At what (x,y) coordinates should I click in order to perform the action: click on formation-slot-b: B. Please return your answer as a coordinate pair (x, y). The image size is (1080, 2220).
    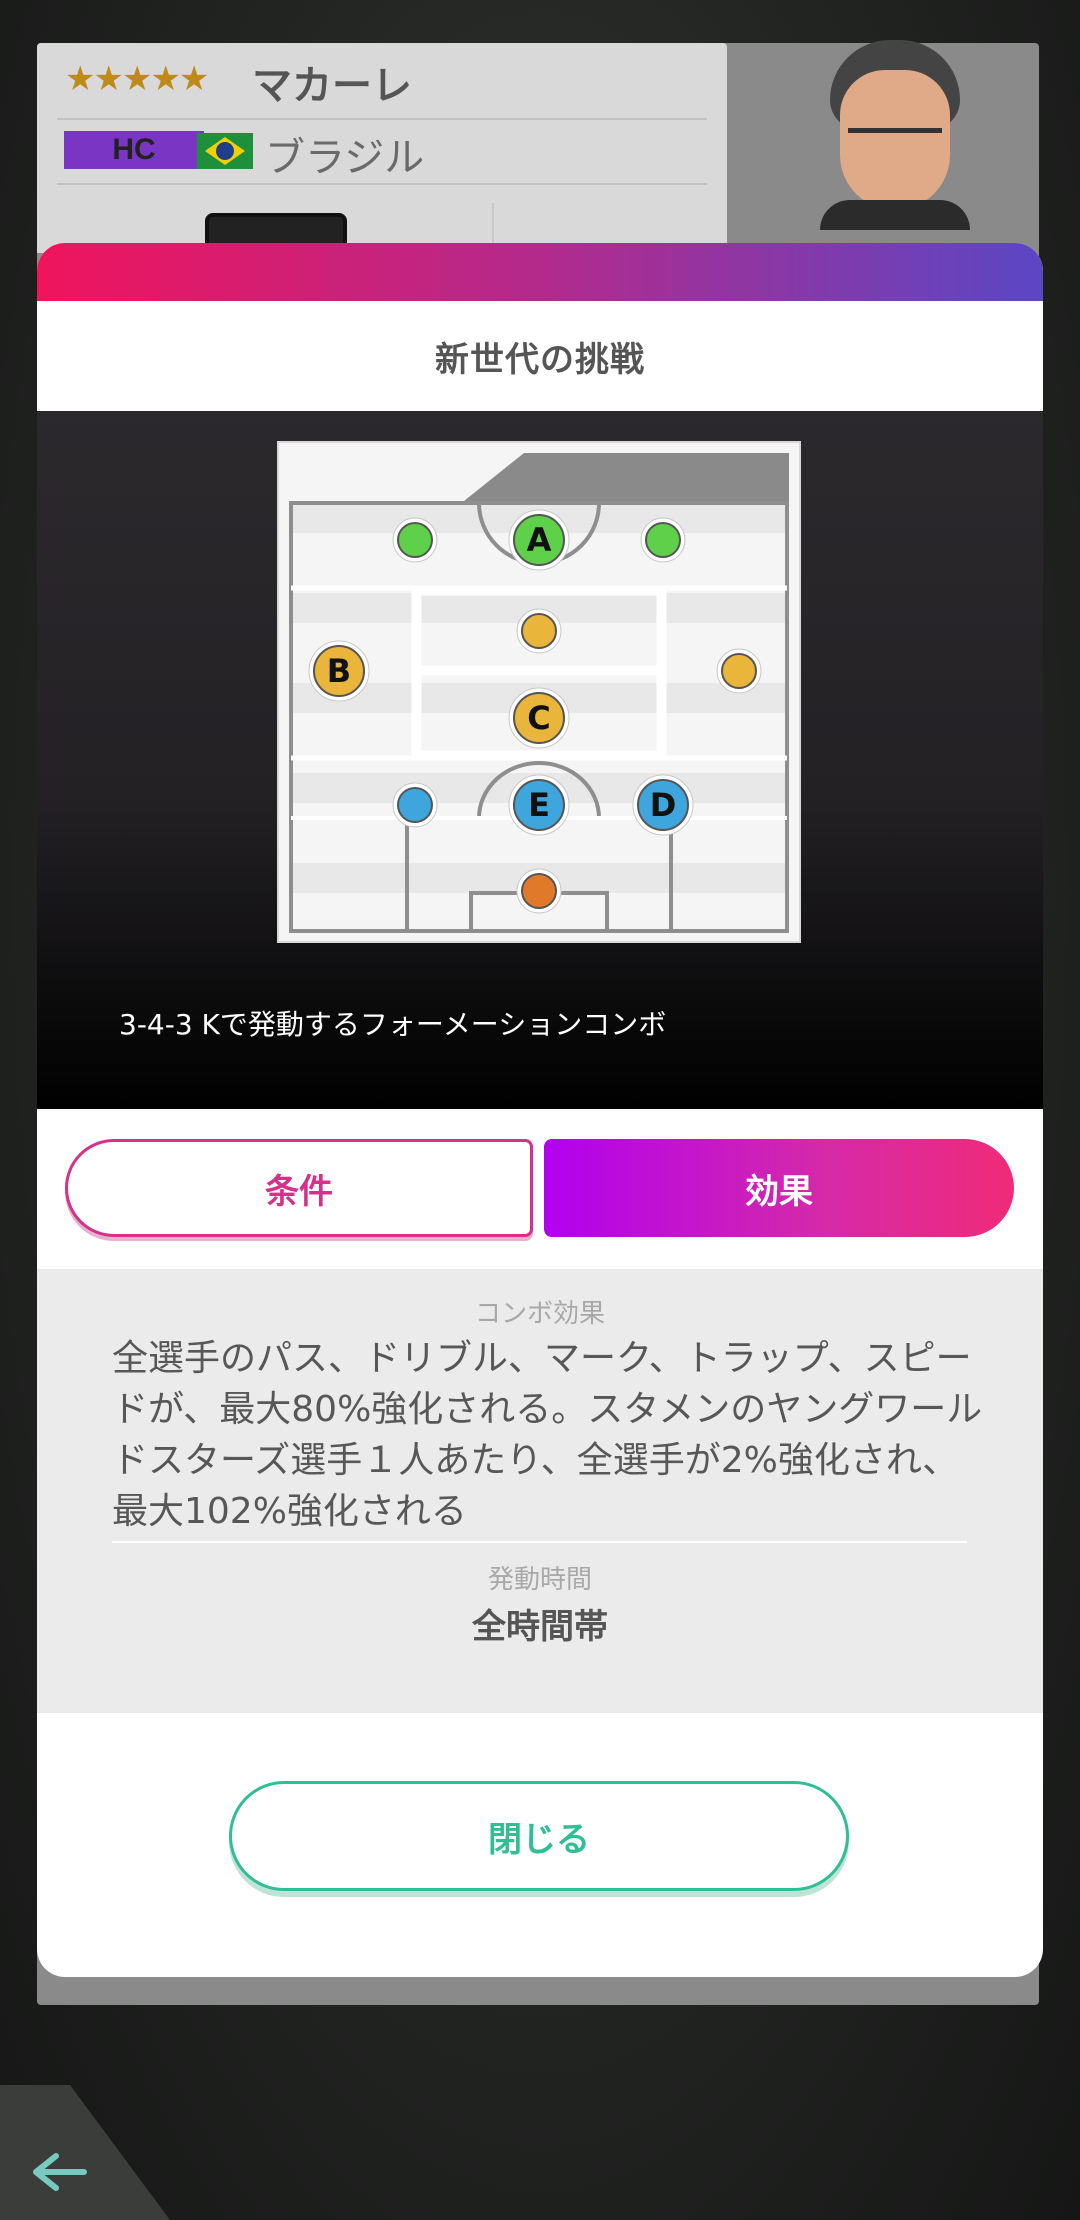
    Looking at the image, I should click on (339, 671).